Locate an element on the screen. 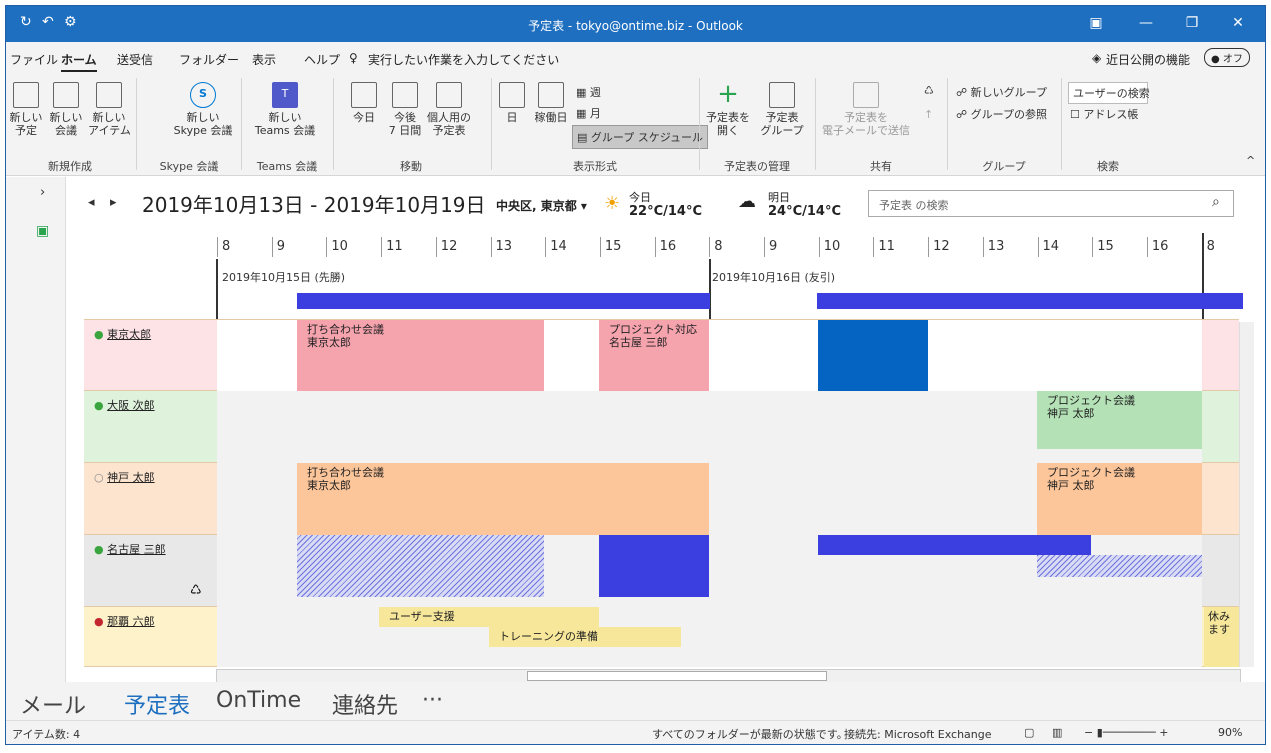 The height and width of the screenshot is (753, 1271). tab-view: 表示 is located at coordinates (264, 59).